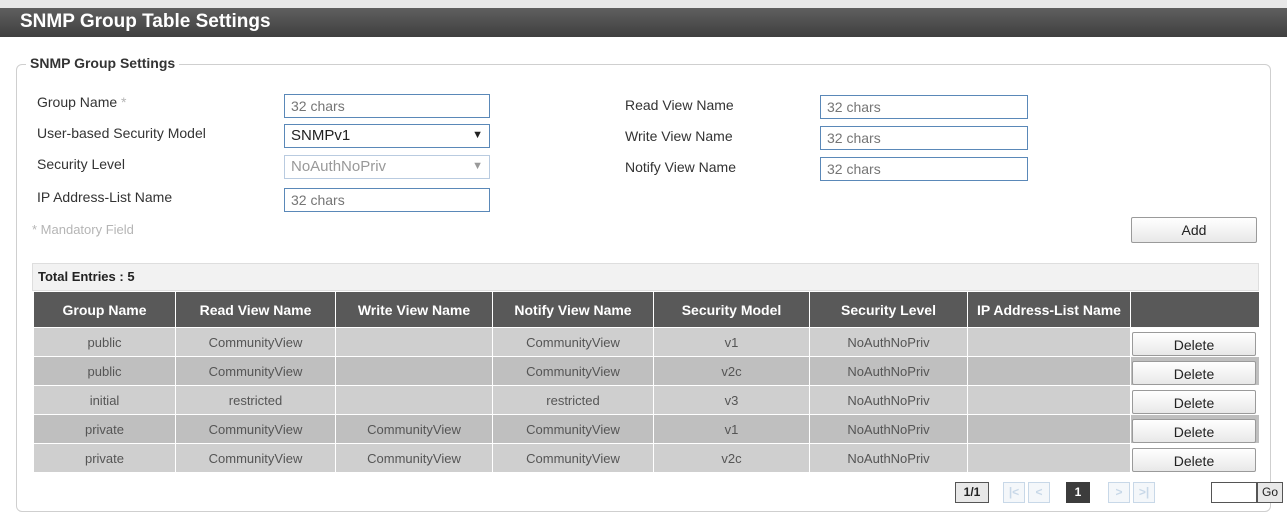 This screenshot has height=521, width=1287. What do you see at coordinates (339, 166) in the screenshot?
I see `security-level-value: NoAuthNoPriv` at bounding box center [339, 166].